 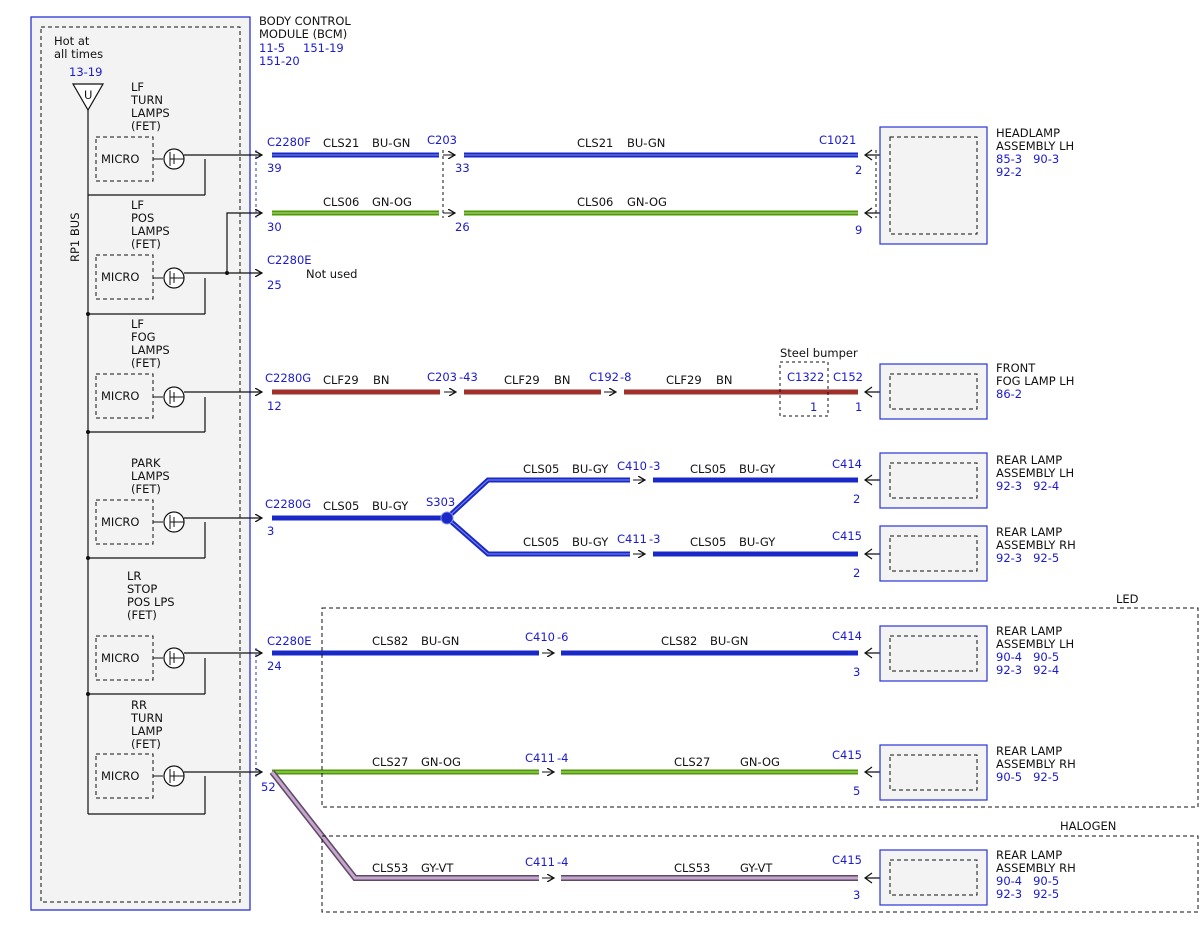 I want to click on svg-text: REAR LAMP, so click(x=1029, y=532).